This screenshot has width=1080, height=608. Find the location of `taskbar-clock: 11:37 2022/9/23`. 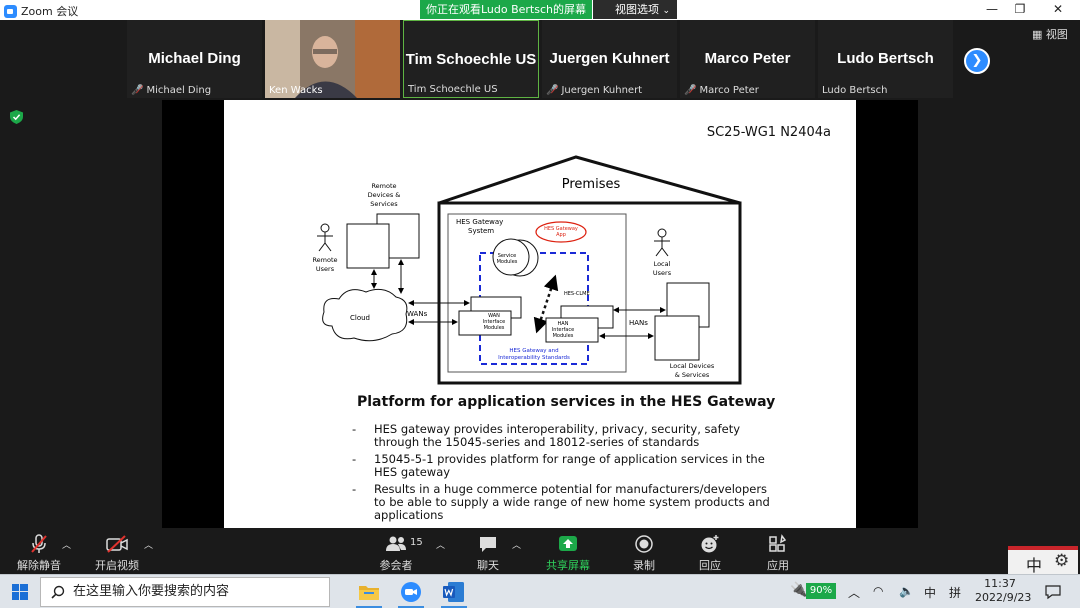

taskbar-clock: 11:37 2022/9/23 is located at coordinates (1003, 591).